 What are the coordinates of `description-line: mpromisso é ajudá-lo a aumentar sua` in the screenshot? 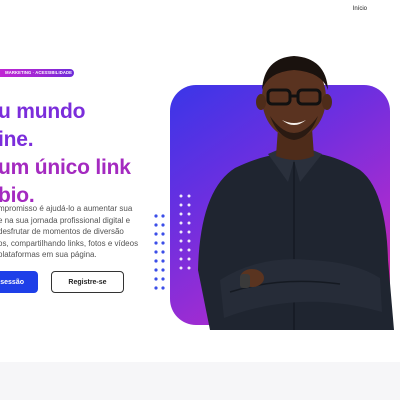 It's located at (66, 208).